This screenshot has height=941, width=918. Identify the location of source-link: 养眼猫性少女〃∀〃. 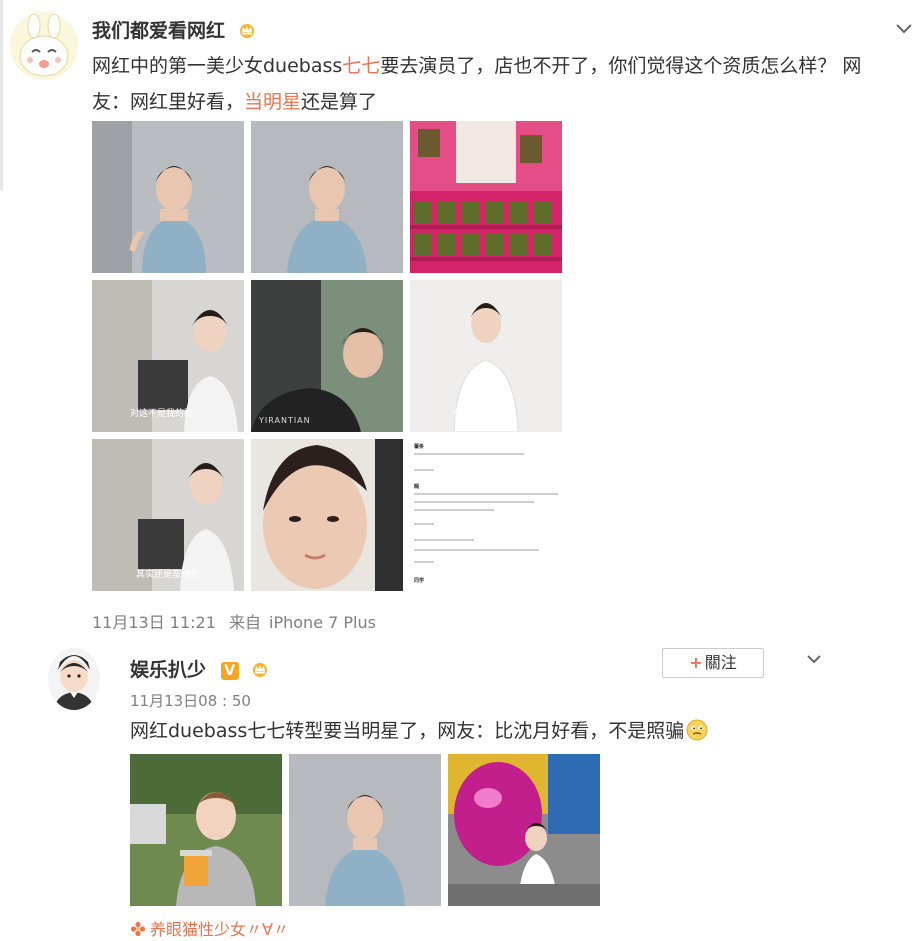
(209, 928).